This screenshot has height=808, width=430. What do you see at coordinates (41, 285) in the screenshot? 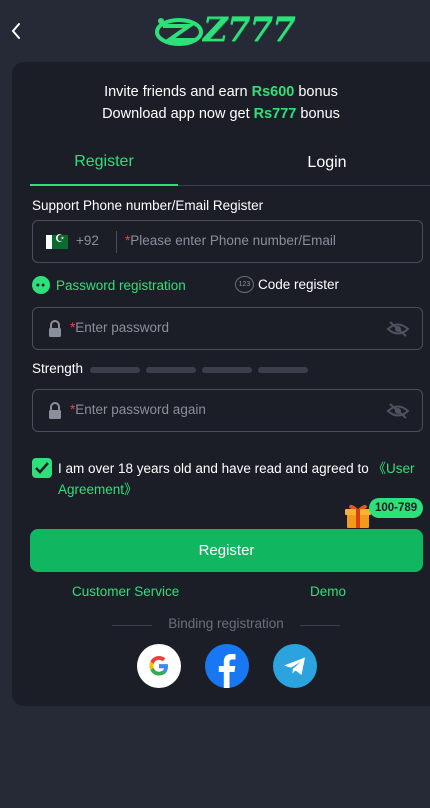
I see `password-dots-icon: ●●` at bounding box center [41, 285].